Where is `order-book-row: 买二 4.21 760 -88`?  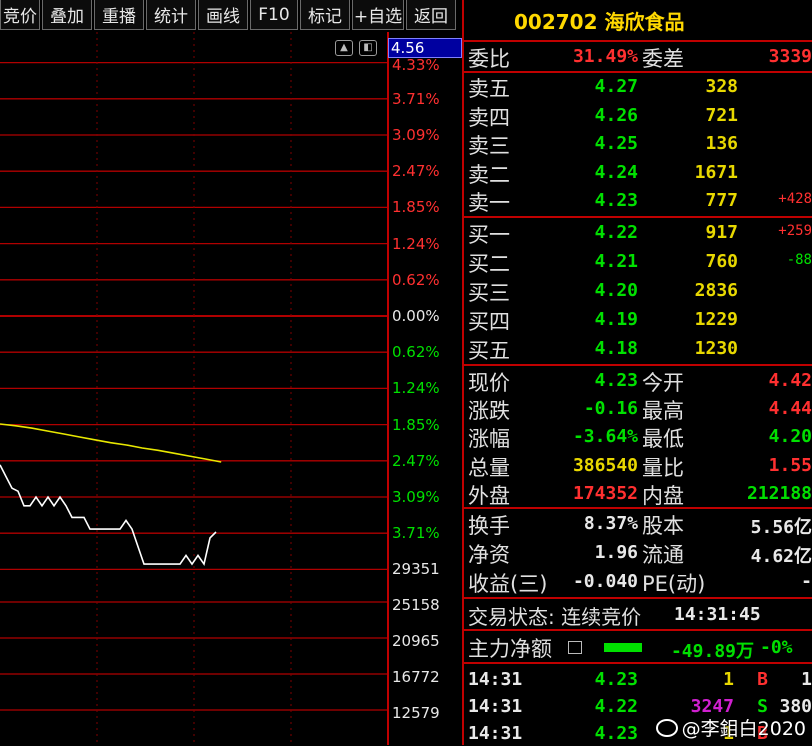
order-book-row: 买二 4.21 760 -88 is located at coordinates (638, 261).